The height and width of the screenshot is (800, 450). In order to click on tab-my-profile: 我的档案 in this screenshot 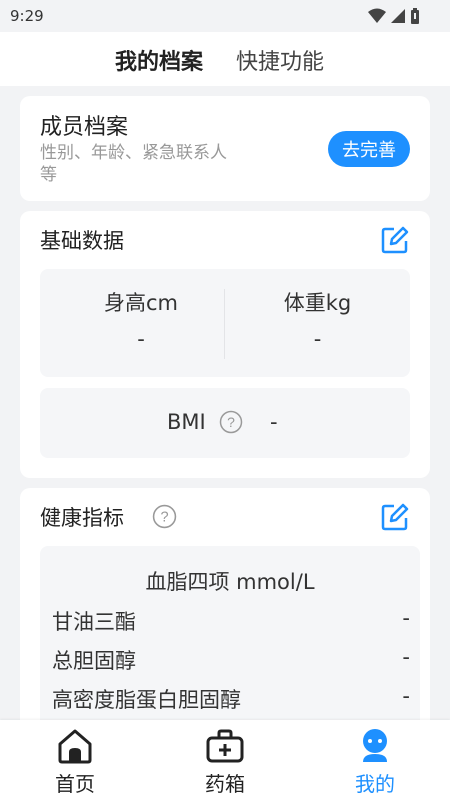, I will do `click(159, 60)`.